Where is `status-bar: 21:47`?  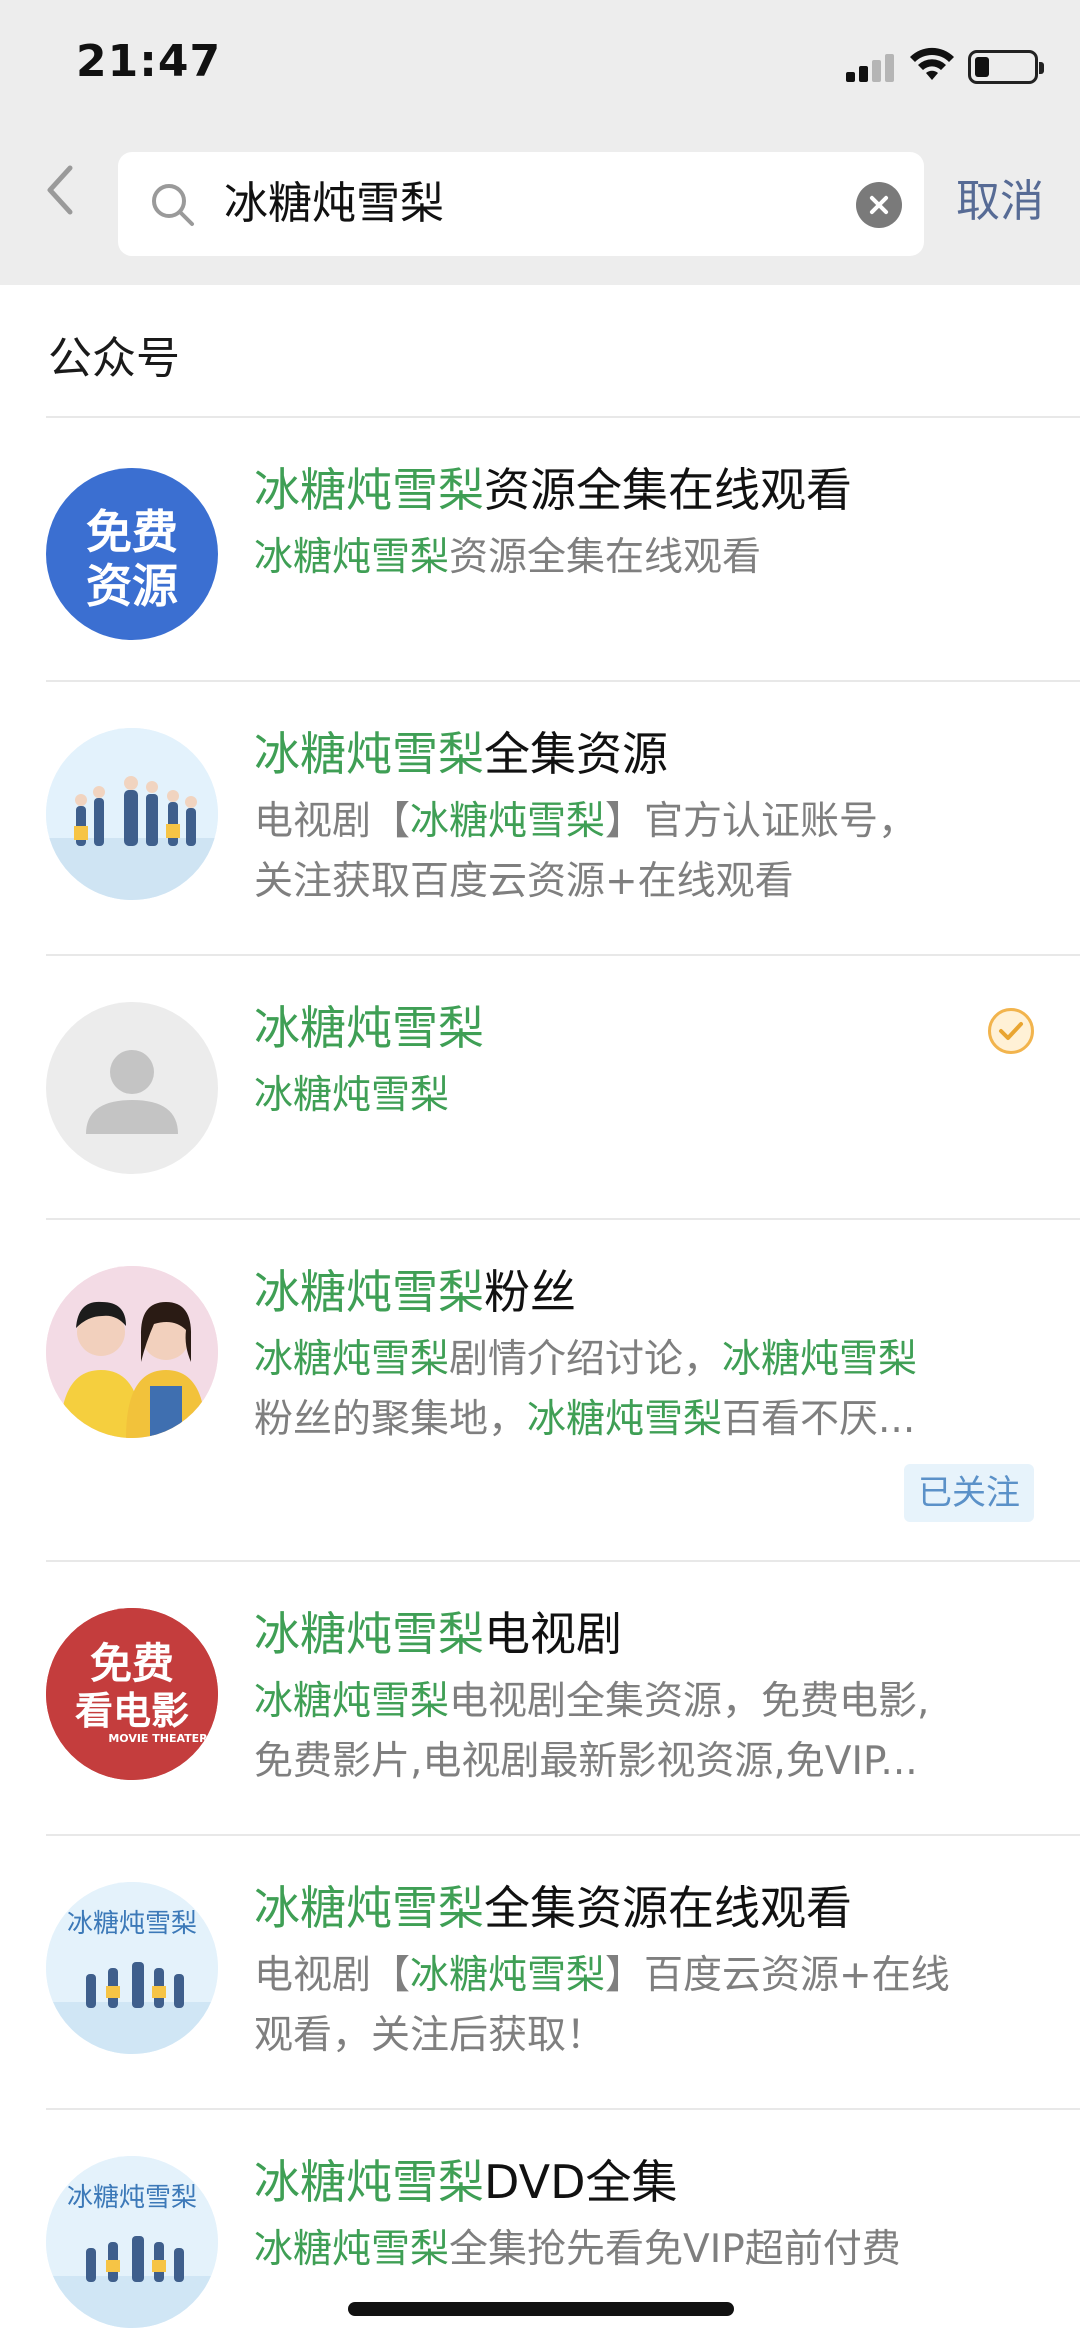
status-bar: 21:47 is located at coordinates (540, 65).